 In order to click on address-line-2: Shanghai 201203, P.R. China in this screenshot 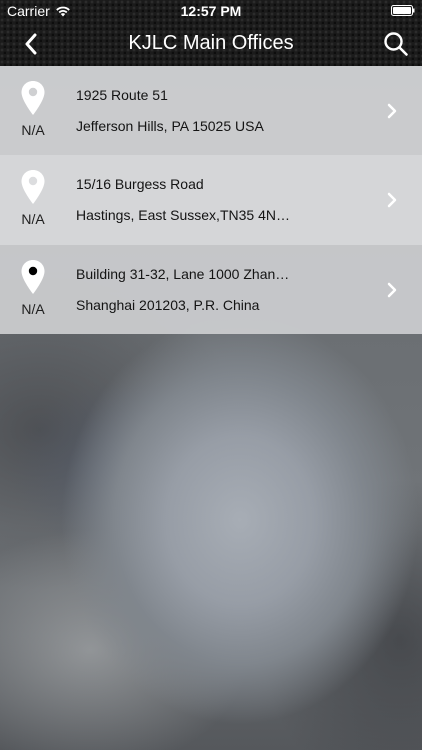, I will do `click(168, 305)`.